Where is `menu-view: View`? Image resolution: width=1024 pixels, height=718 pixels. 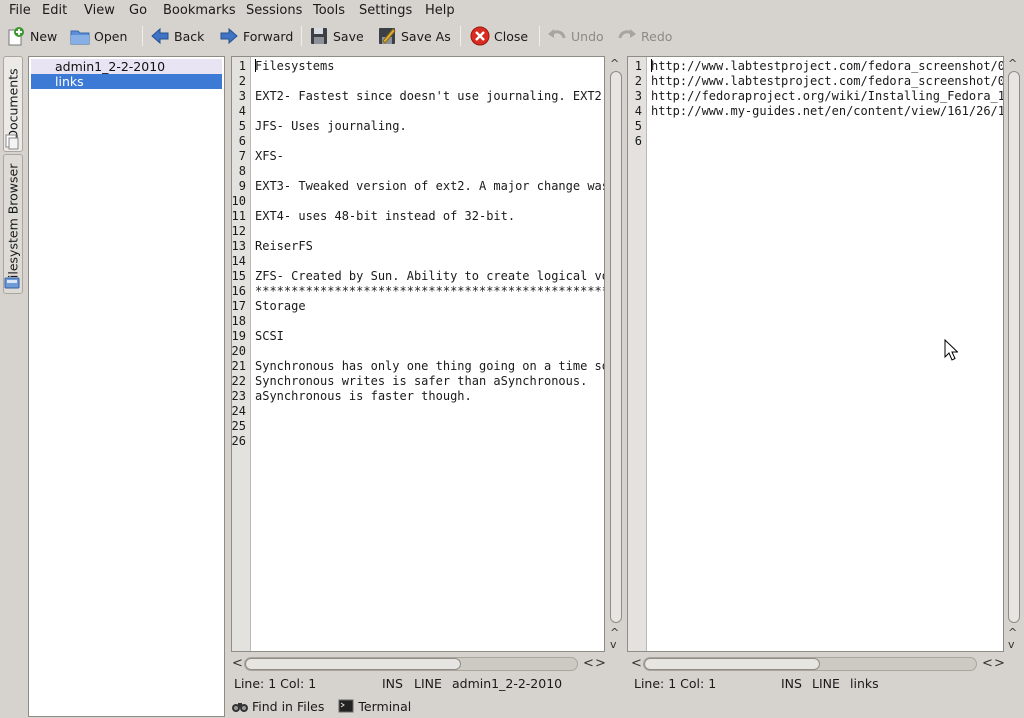
menu-view: View is located at coordinates (99, 10).